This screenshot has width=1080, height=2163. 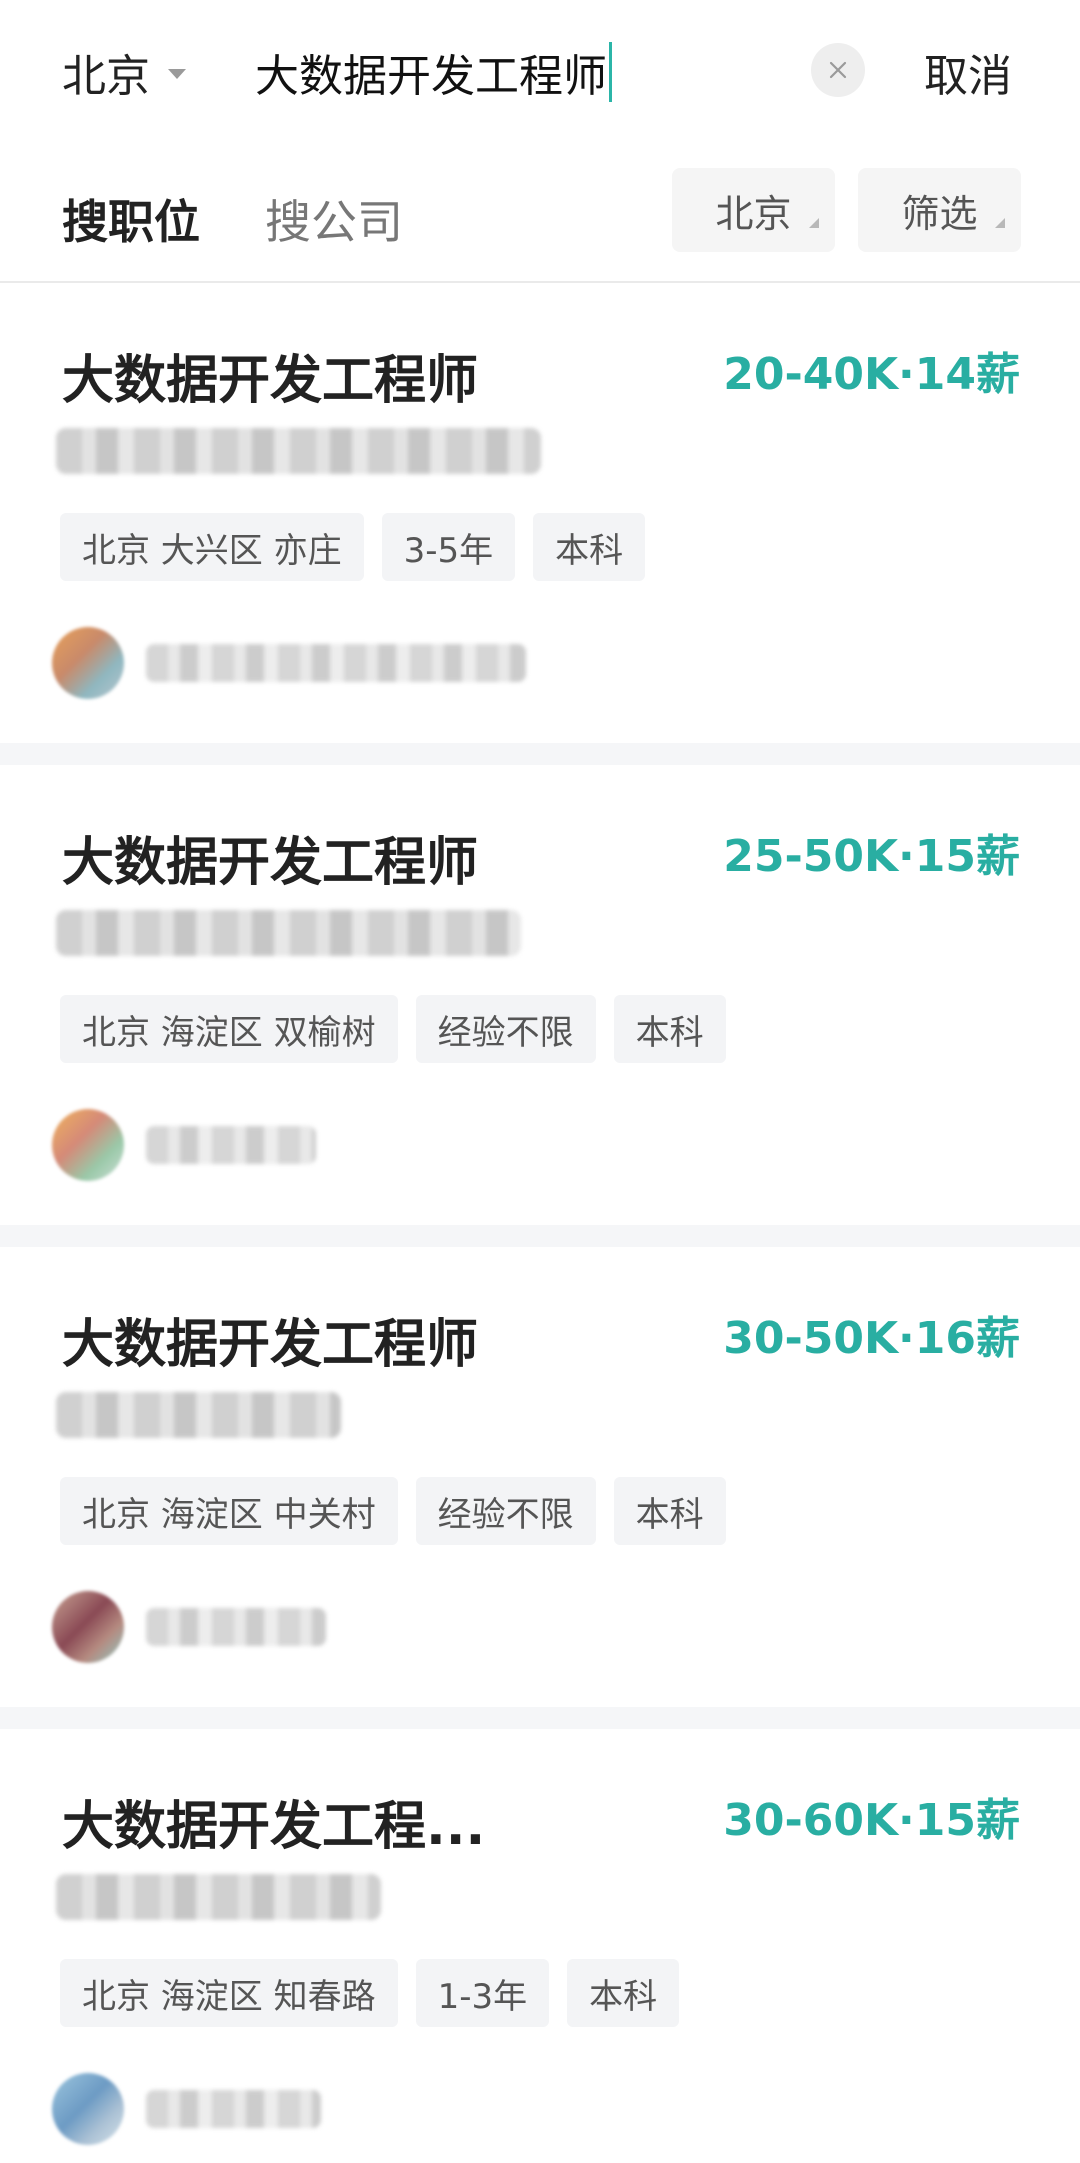 What do you see at coordinates (402, 1029) in the screenshot?
I see `job-tags: 北京 海淀区 双榆树 经验不限 本科` at bounding box center [402, 1029].